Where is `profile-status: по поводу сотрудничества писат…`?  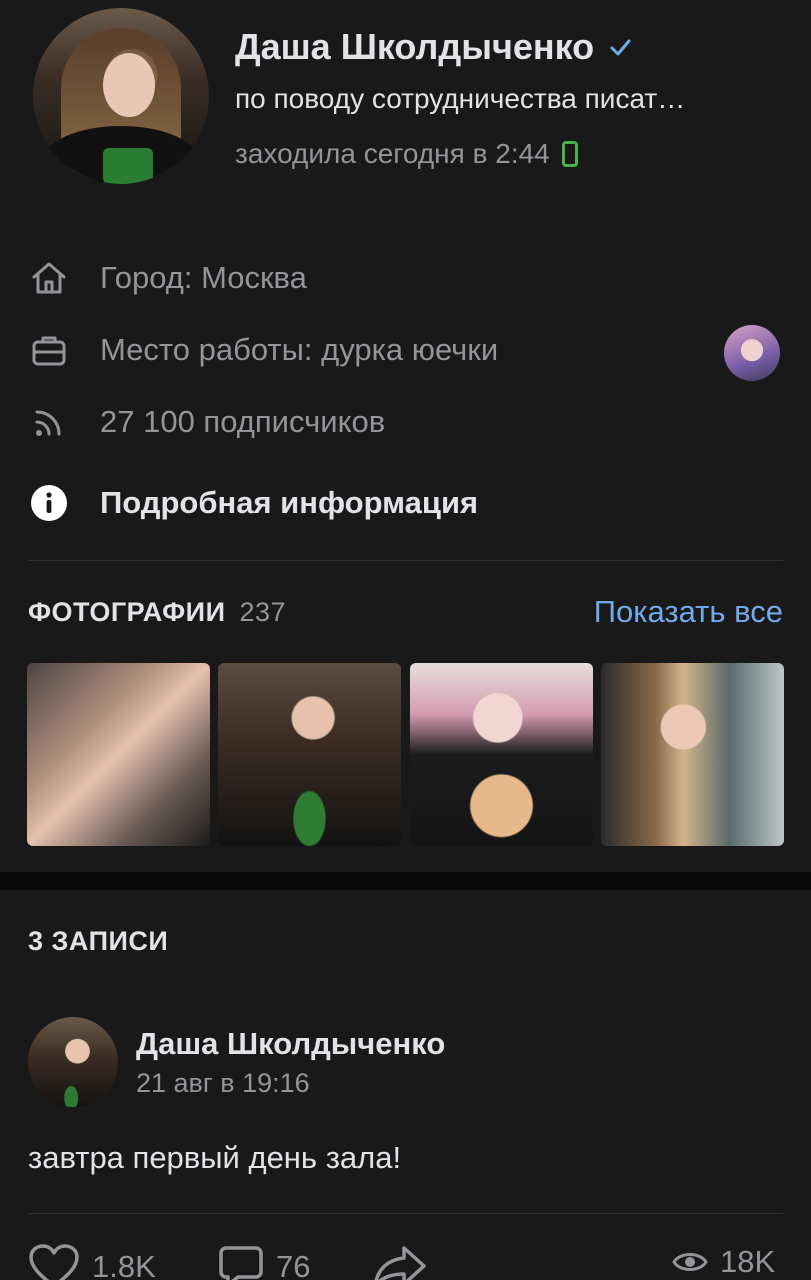 profile-status: по поводу сотрудничества писат… is located at coordinates (460, 99).